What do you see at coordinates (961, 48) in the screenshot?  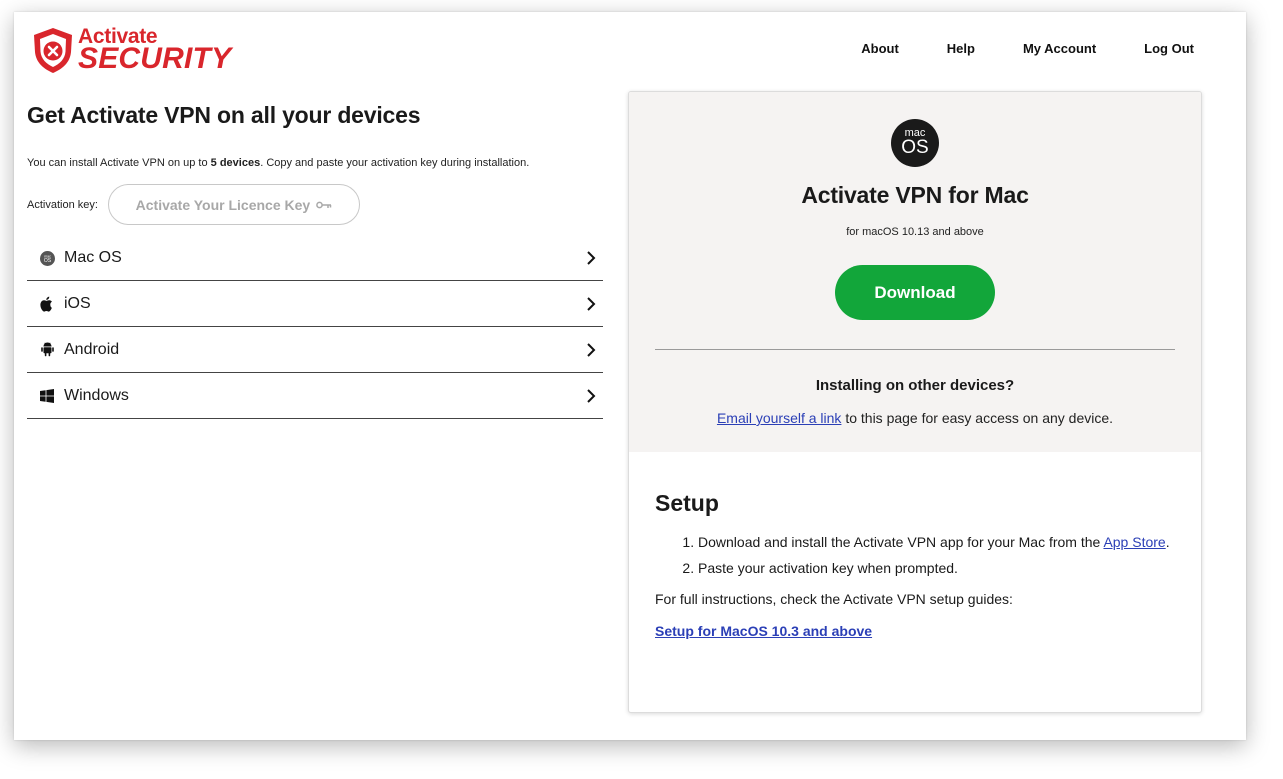 I see `nav-help: Help` at bounding box center [961, 48].